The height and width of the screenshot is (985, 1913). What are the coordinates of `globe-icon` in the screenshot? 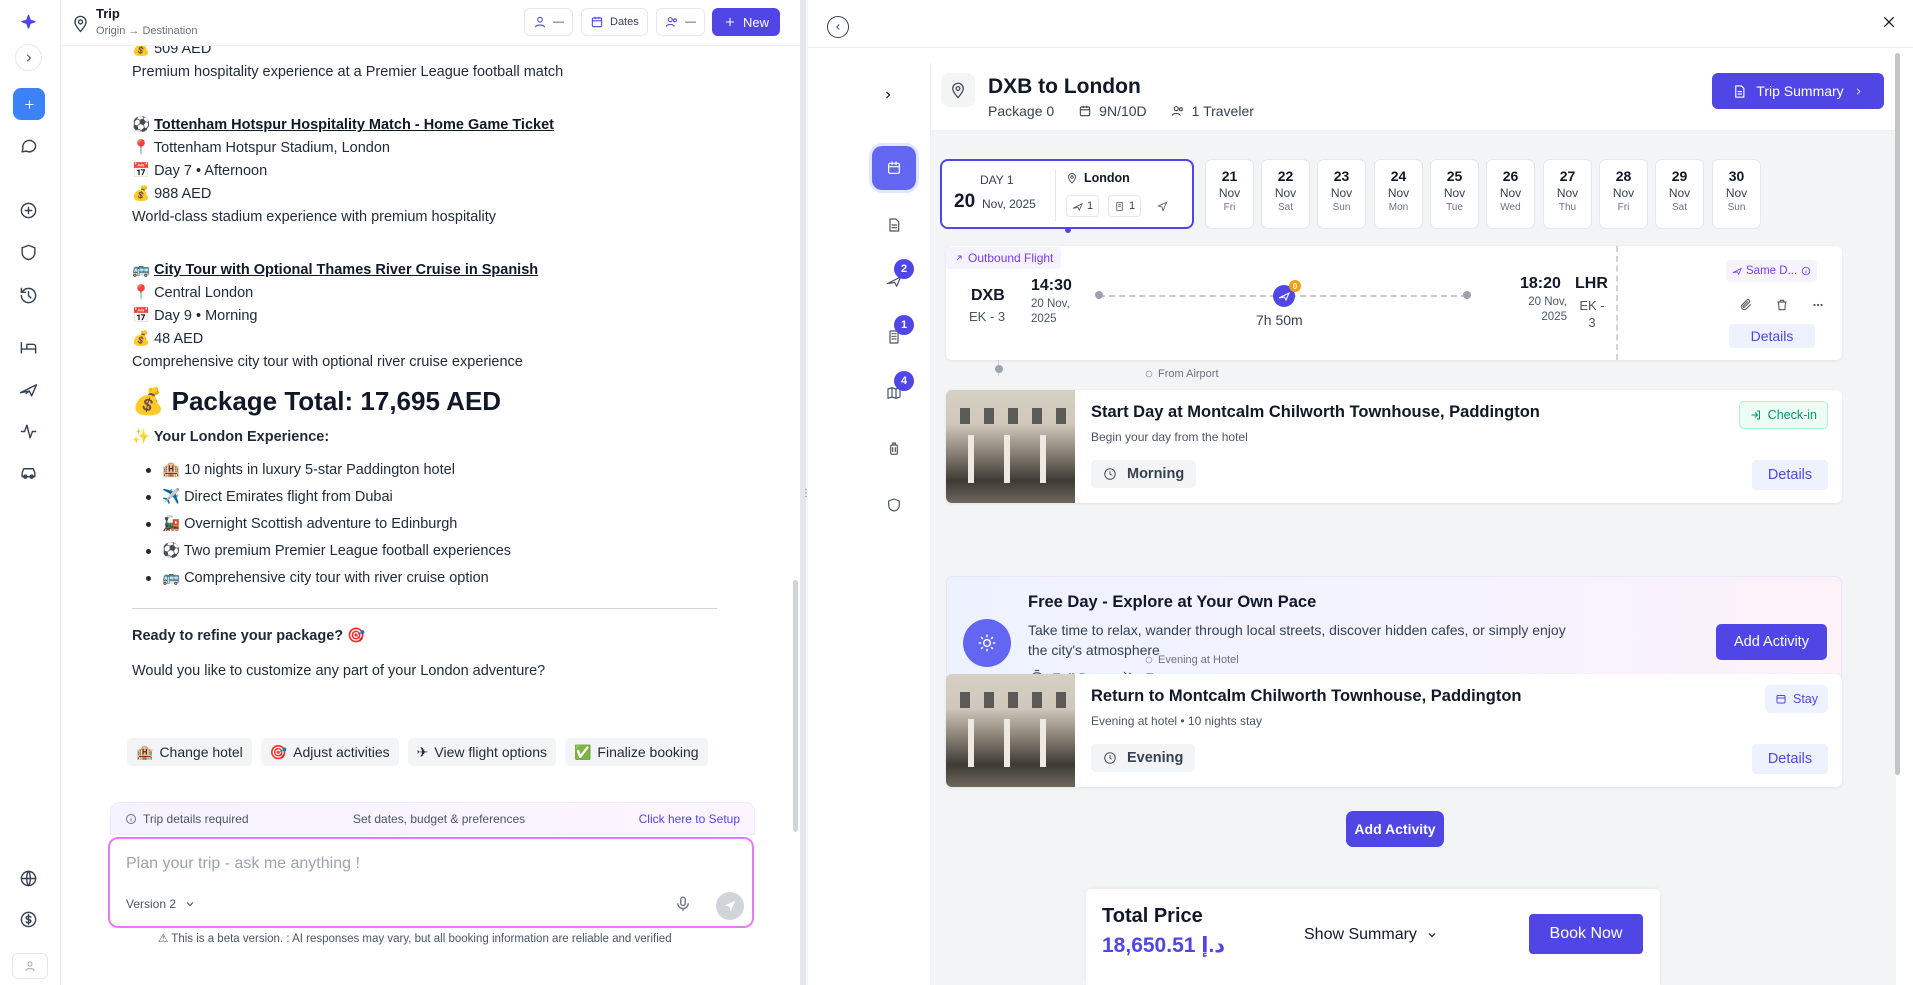 It's located at (28, 878).